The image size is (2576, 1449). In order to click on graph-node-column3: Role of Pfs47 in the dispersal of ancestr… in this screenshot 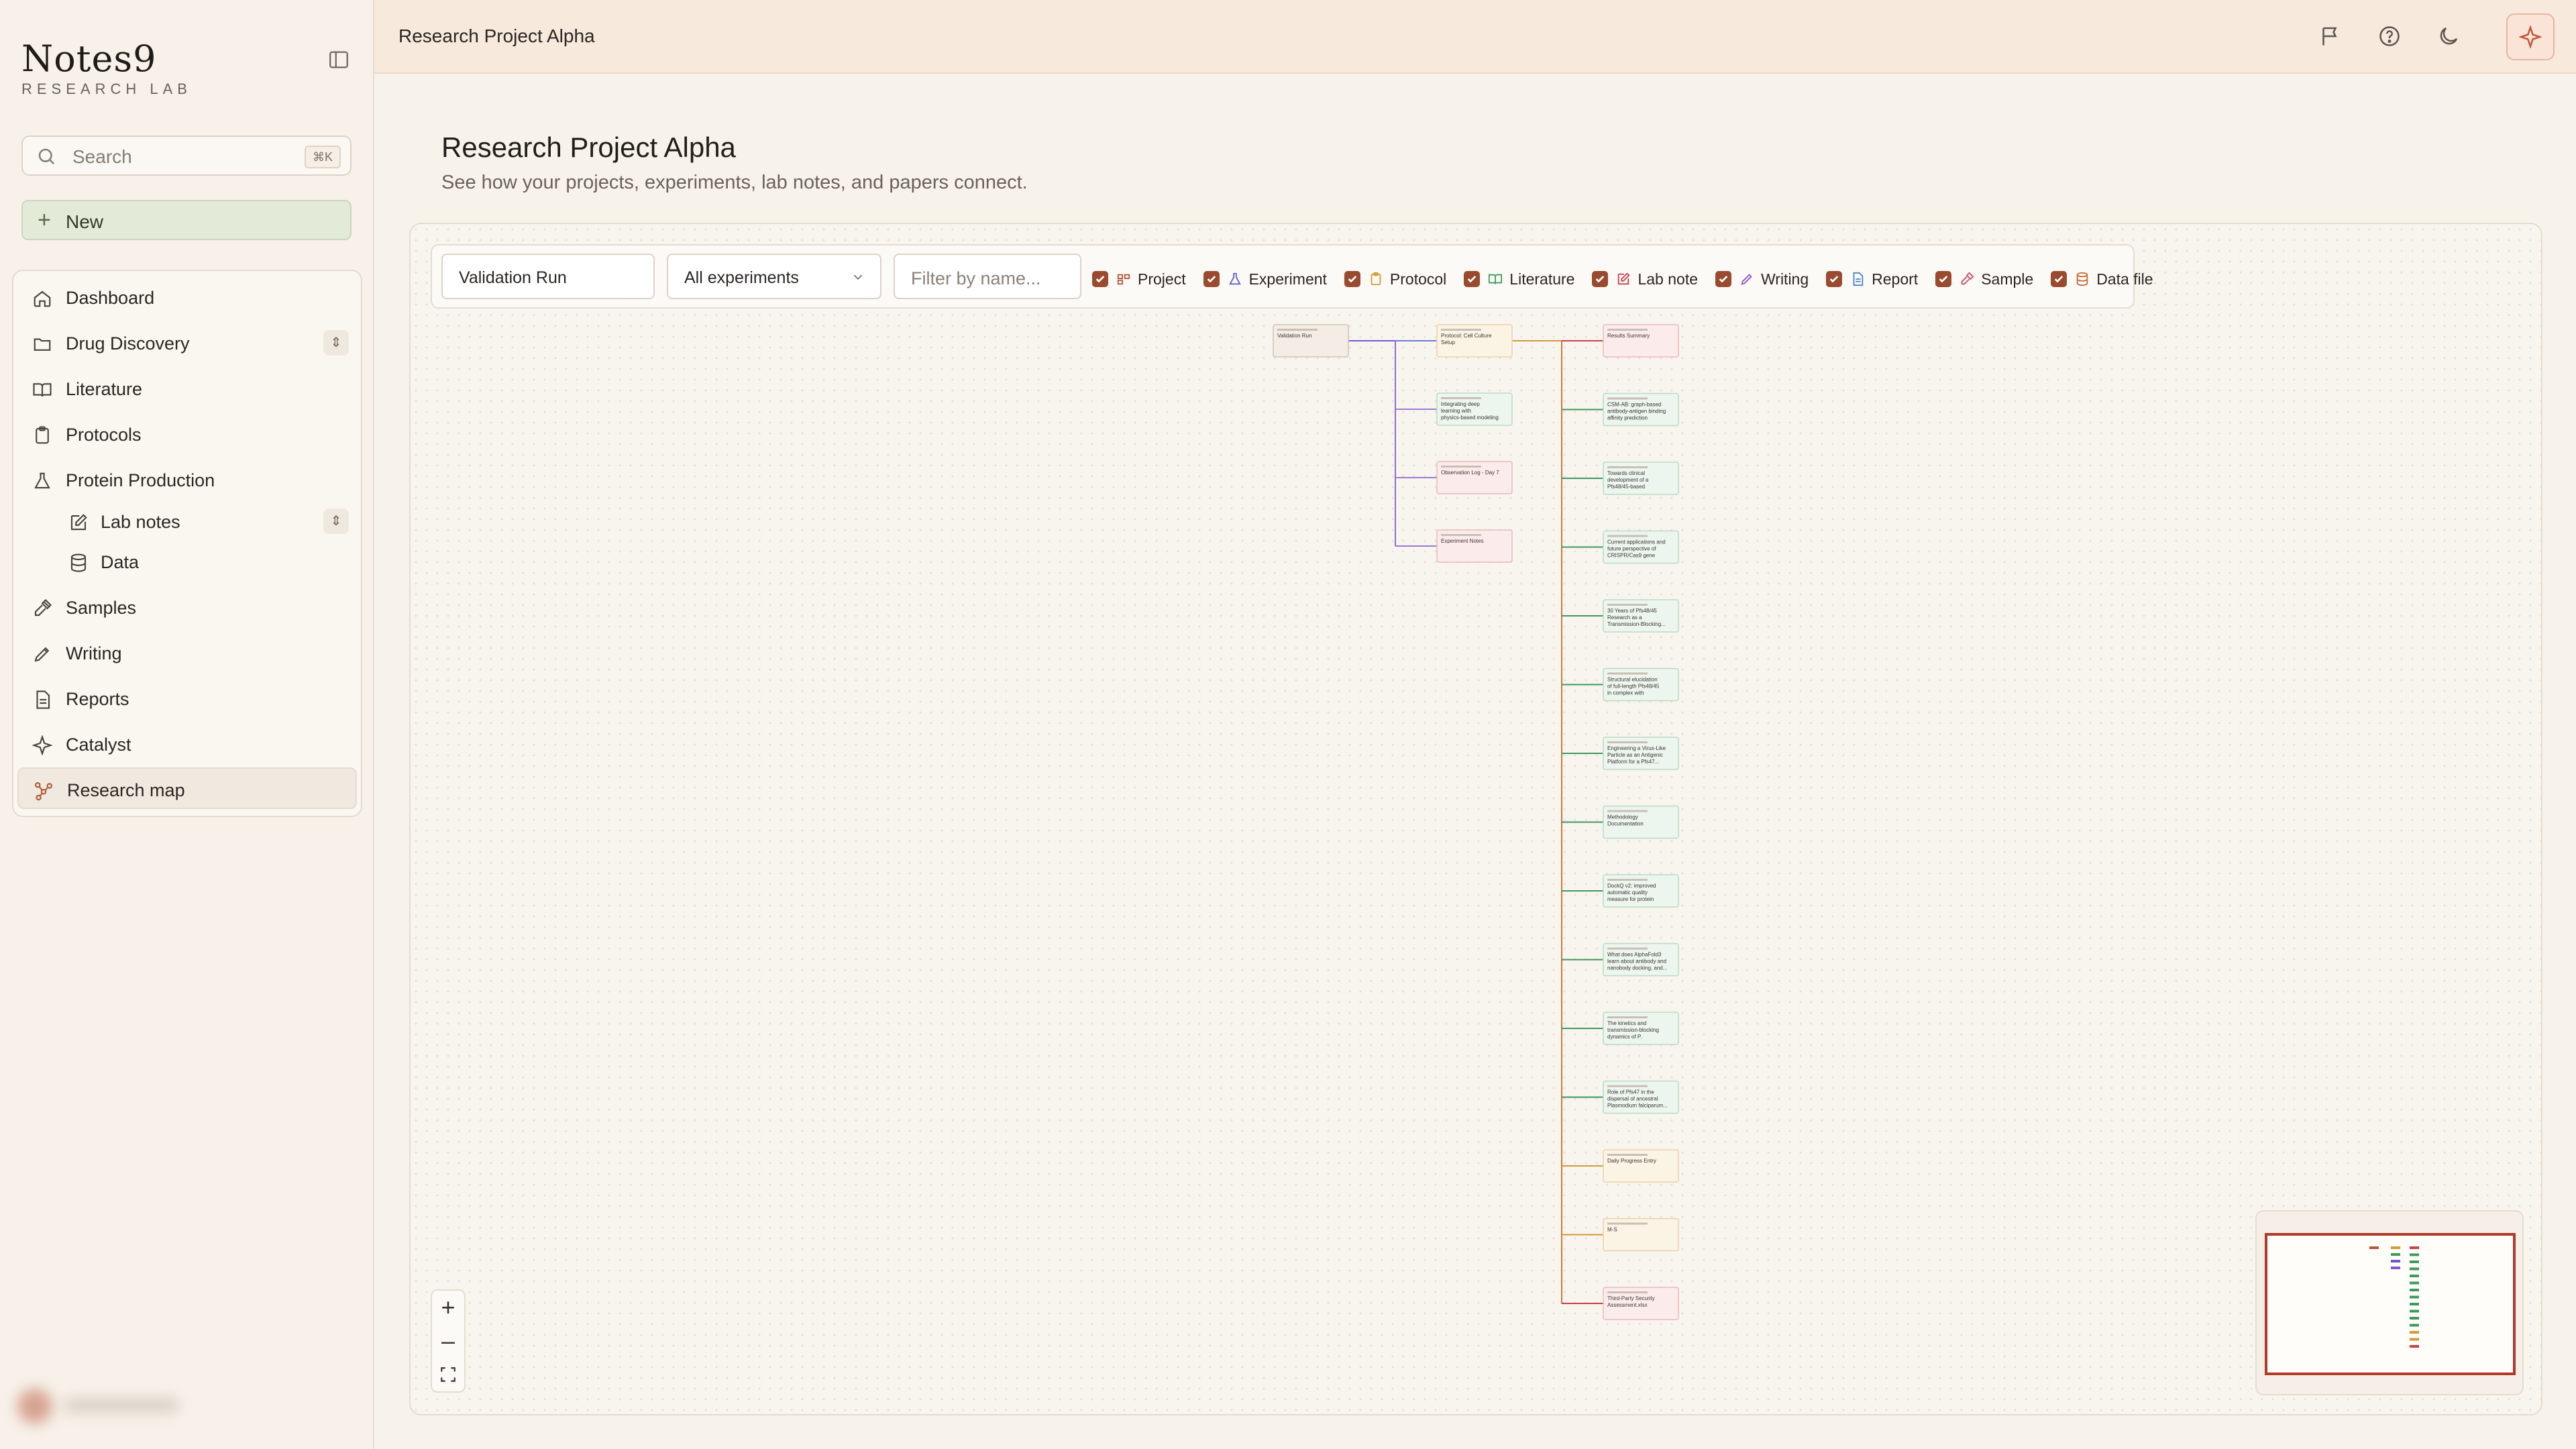, I will do `click(1641, 1097)`.